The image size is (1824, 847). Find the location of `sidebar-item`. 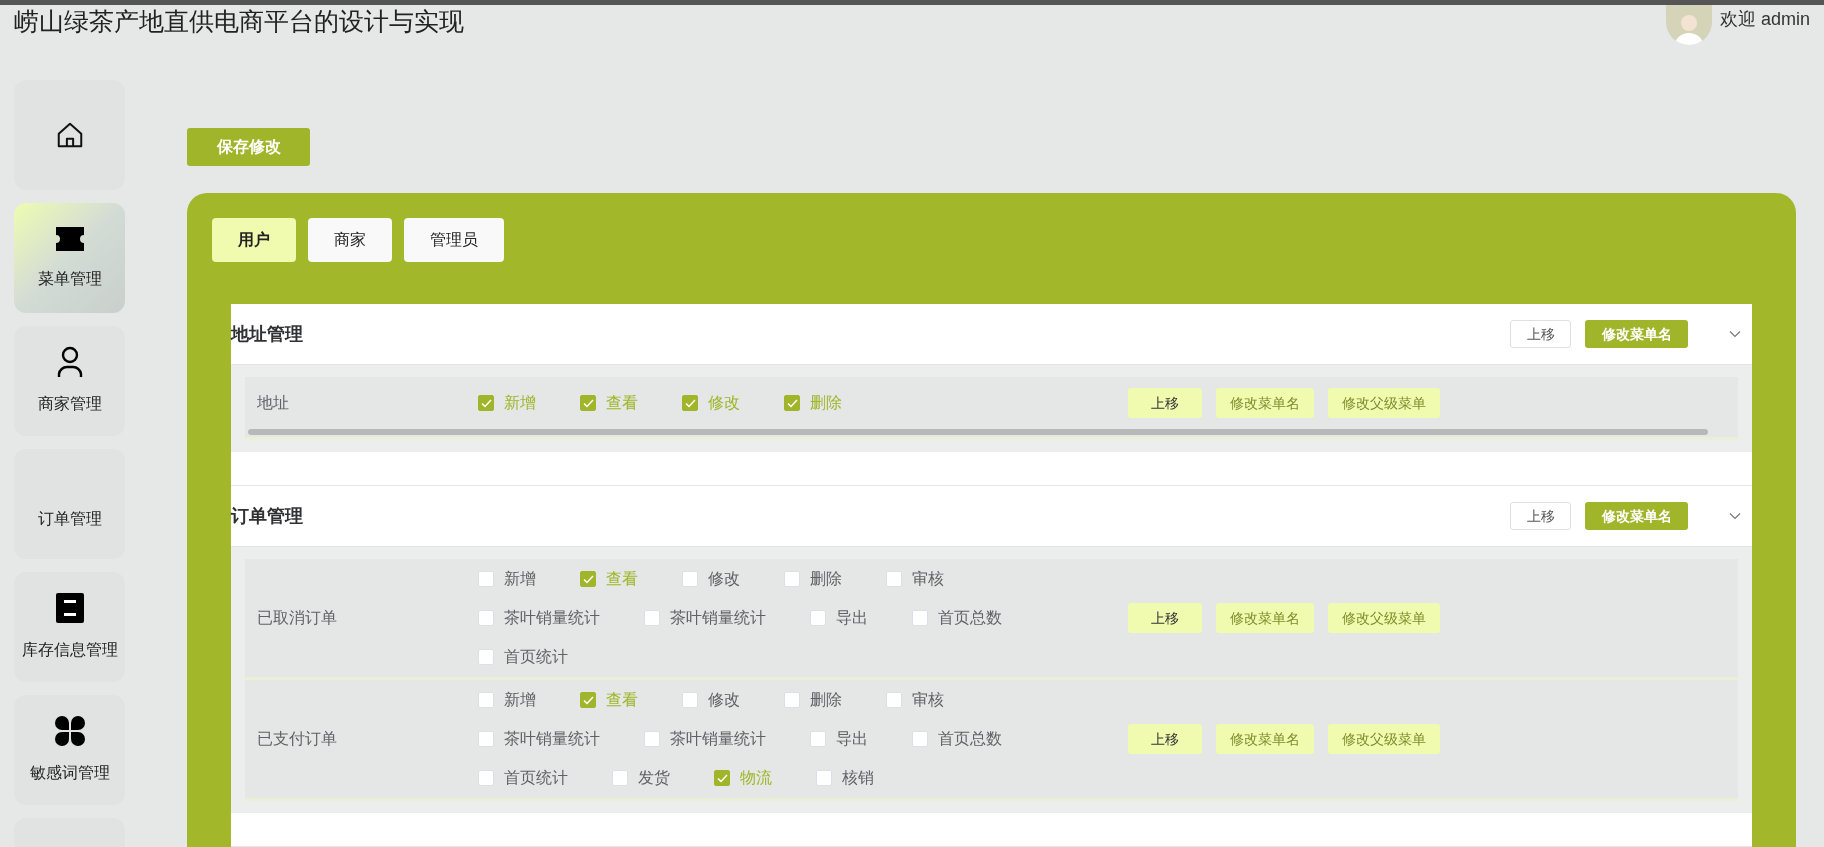

sidebar-item is located at coordinates (69, 135).